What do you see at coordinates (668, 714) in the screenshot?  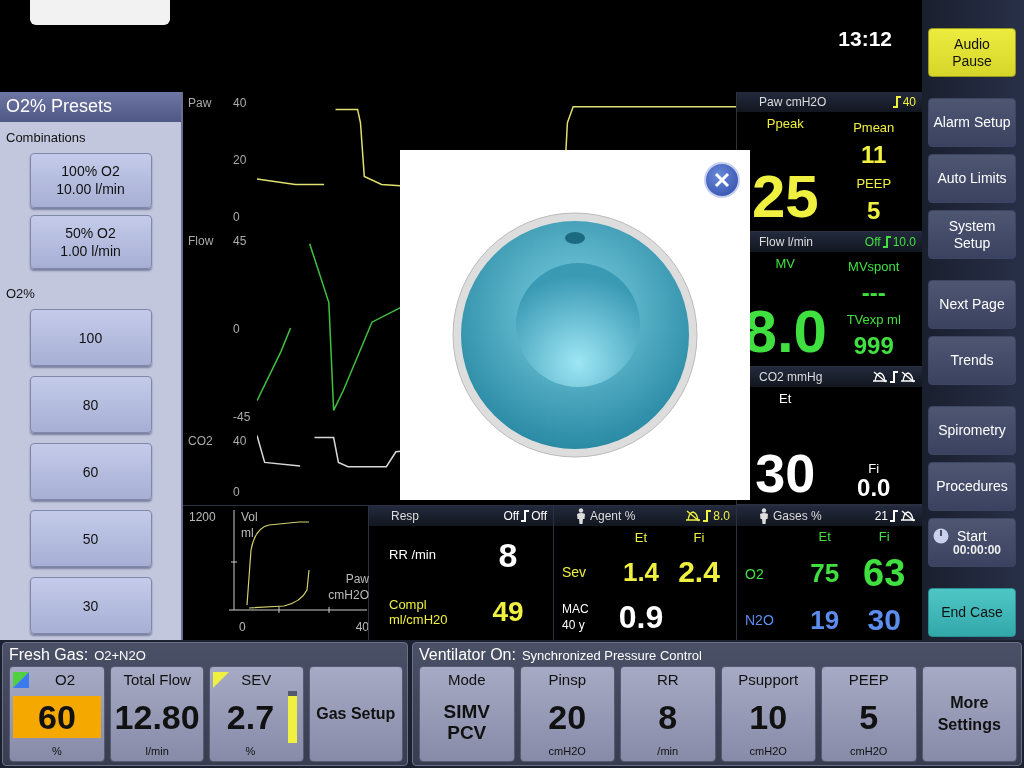 I see `setting-tile: RR 8 /min` at bounding box center [668, 714].